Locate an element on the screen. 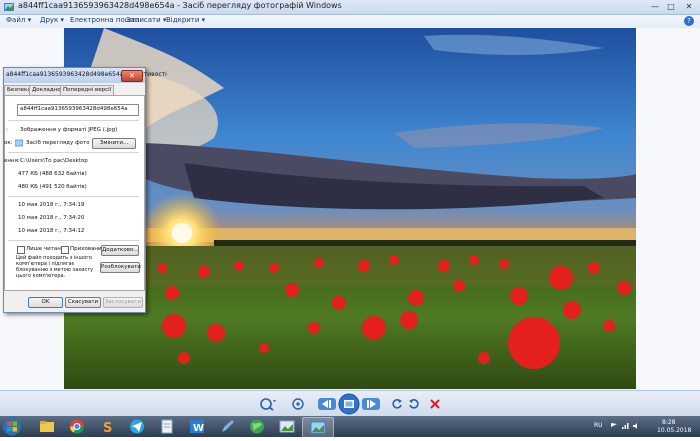 The image size is (700, 441). help-icon: ? is located at coordinates (689, 21).